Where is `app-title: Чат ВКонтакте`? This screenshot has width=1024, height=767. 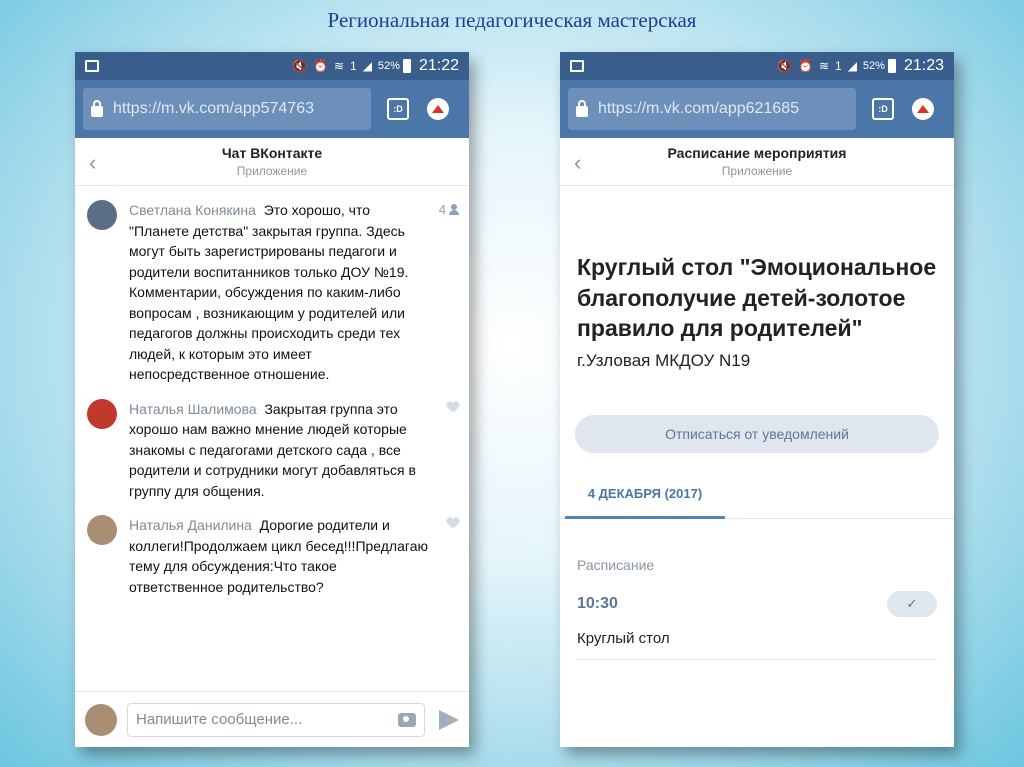
app-title: Чат ВКонтакте is located at coordinates (272, 153).